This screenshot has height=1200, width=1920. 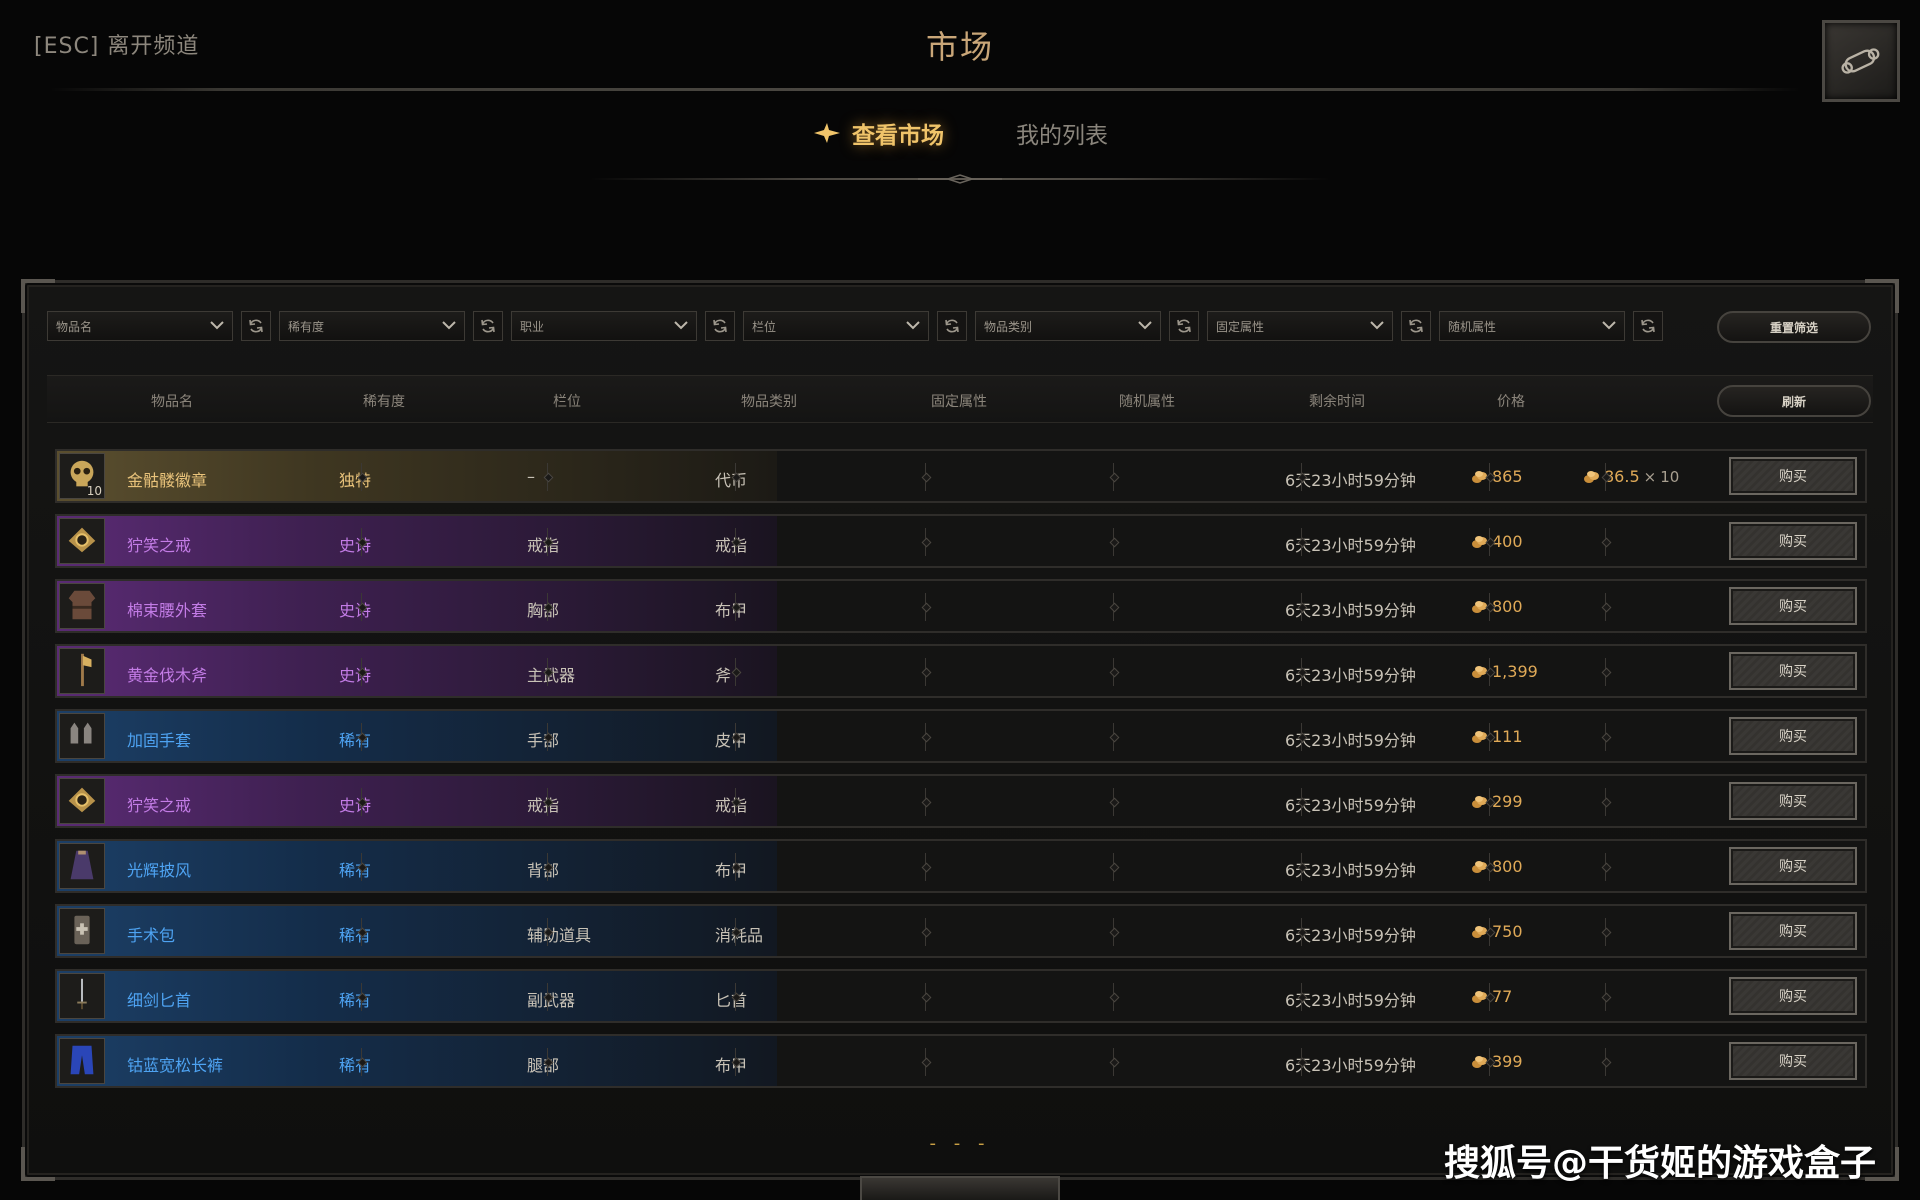 I want to click on table-row: 细剑匕首 稀有 副武器 匕首 6天23小时59分钟 77 购买, so click(x=961, y=996).